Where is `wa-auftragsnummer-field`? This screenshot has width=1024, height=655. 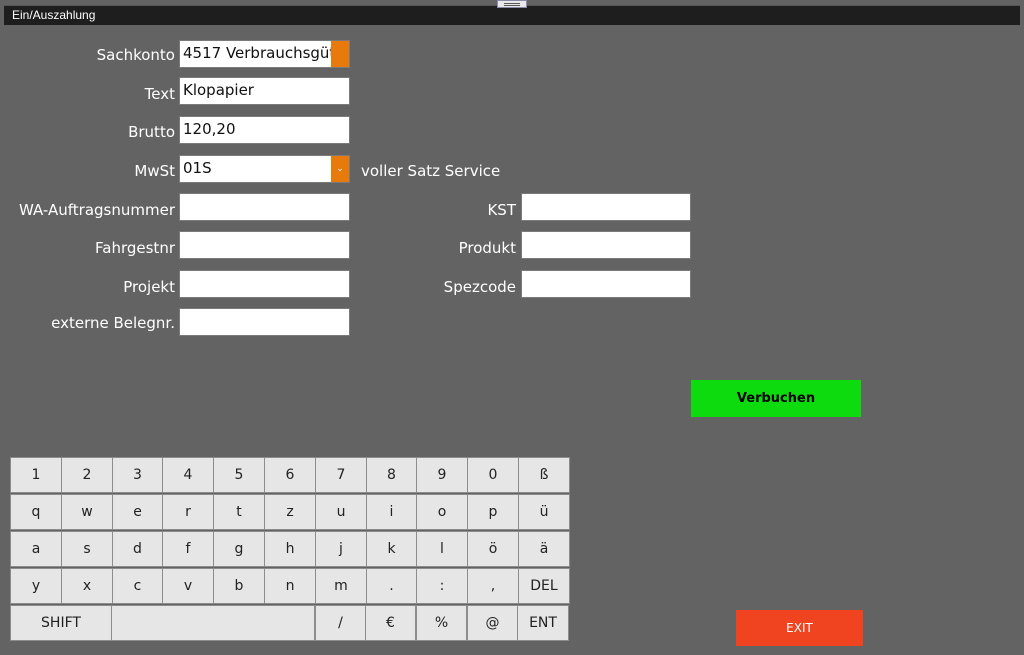 wa-auftragsnummer-field is located at coordinates (264, 207).